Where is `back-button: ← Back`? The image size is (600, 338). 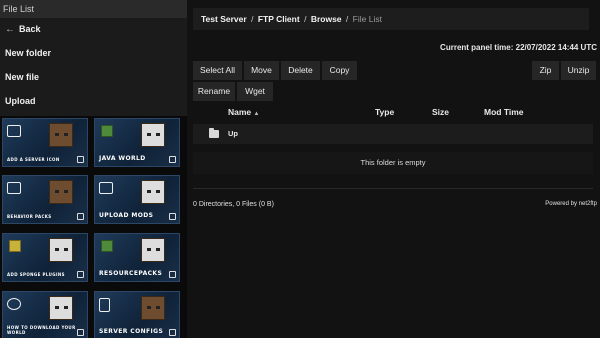 back-button: ← Back is located at coordinates (93, 29).